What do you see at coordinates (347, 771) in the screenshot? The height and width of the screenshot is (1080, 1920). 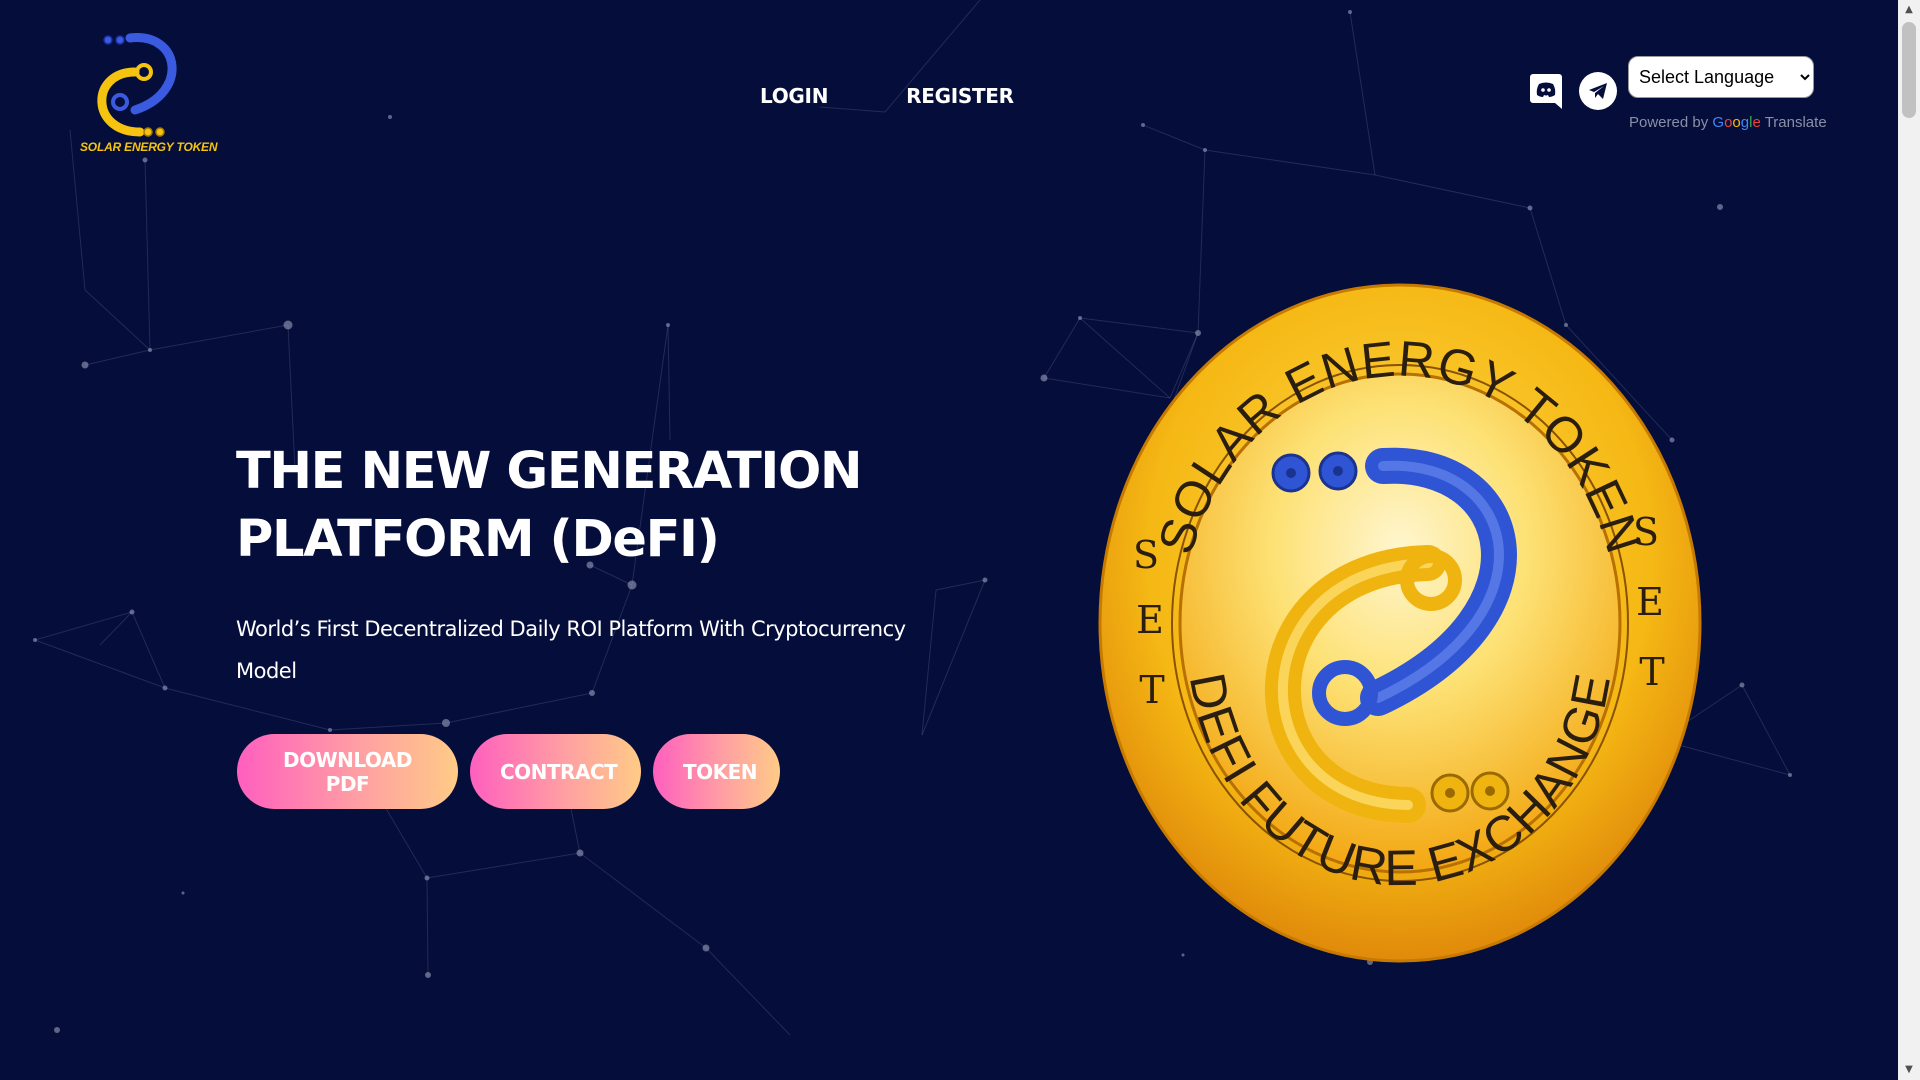 I see `download-pdf-button: DOWNLOAD PDF` at bounding box center [347, 771].